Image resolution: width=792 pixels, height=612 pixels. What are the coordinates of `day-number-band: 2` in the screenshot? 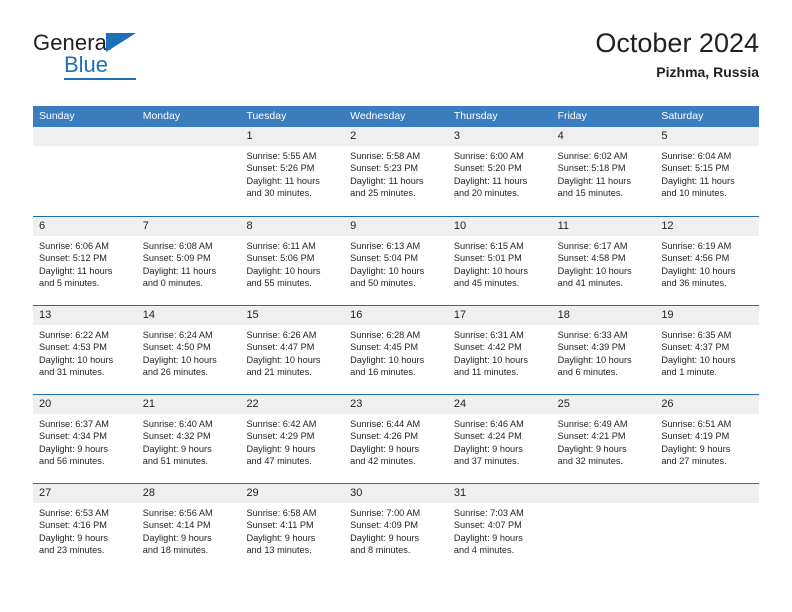 It's located at (396, 136).